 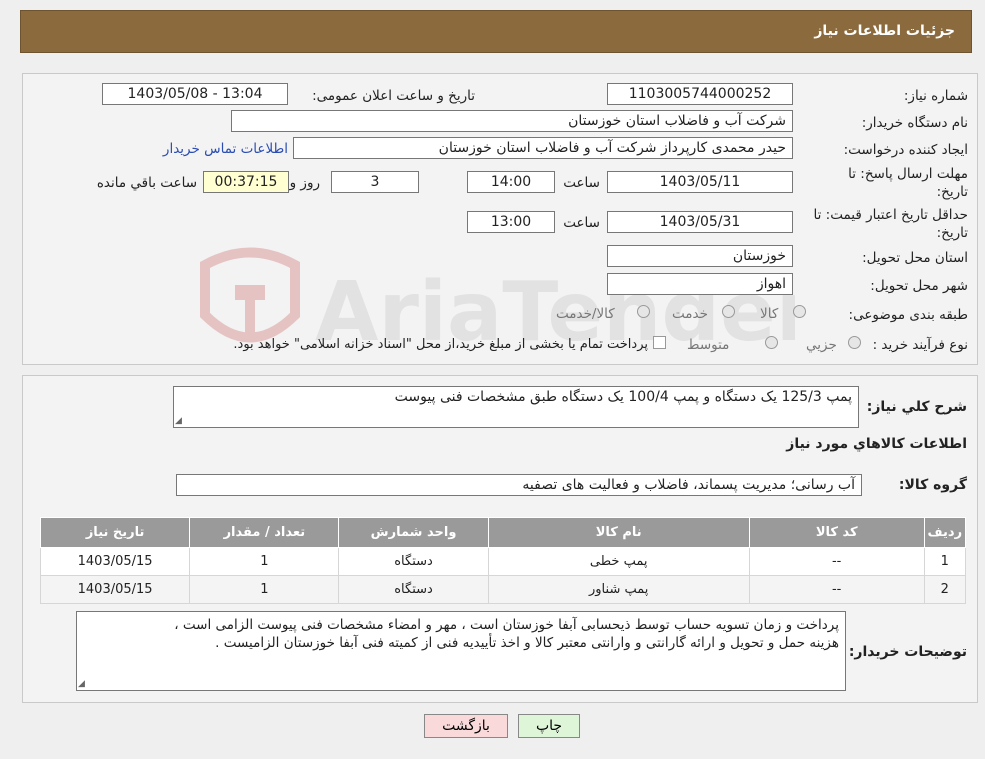 What do you see at coordinates (799, 311) in the screenshot?
I see `category-goods-radio` at bounding box center [799, 311].